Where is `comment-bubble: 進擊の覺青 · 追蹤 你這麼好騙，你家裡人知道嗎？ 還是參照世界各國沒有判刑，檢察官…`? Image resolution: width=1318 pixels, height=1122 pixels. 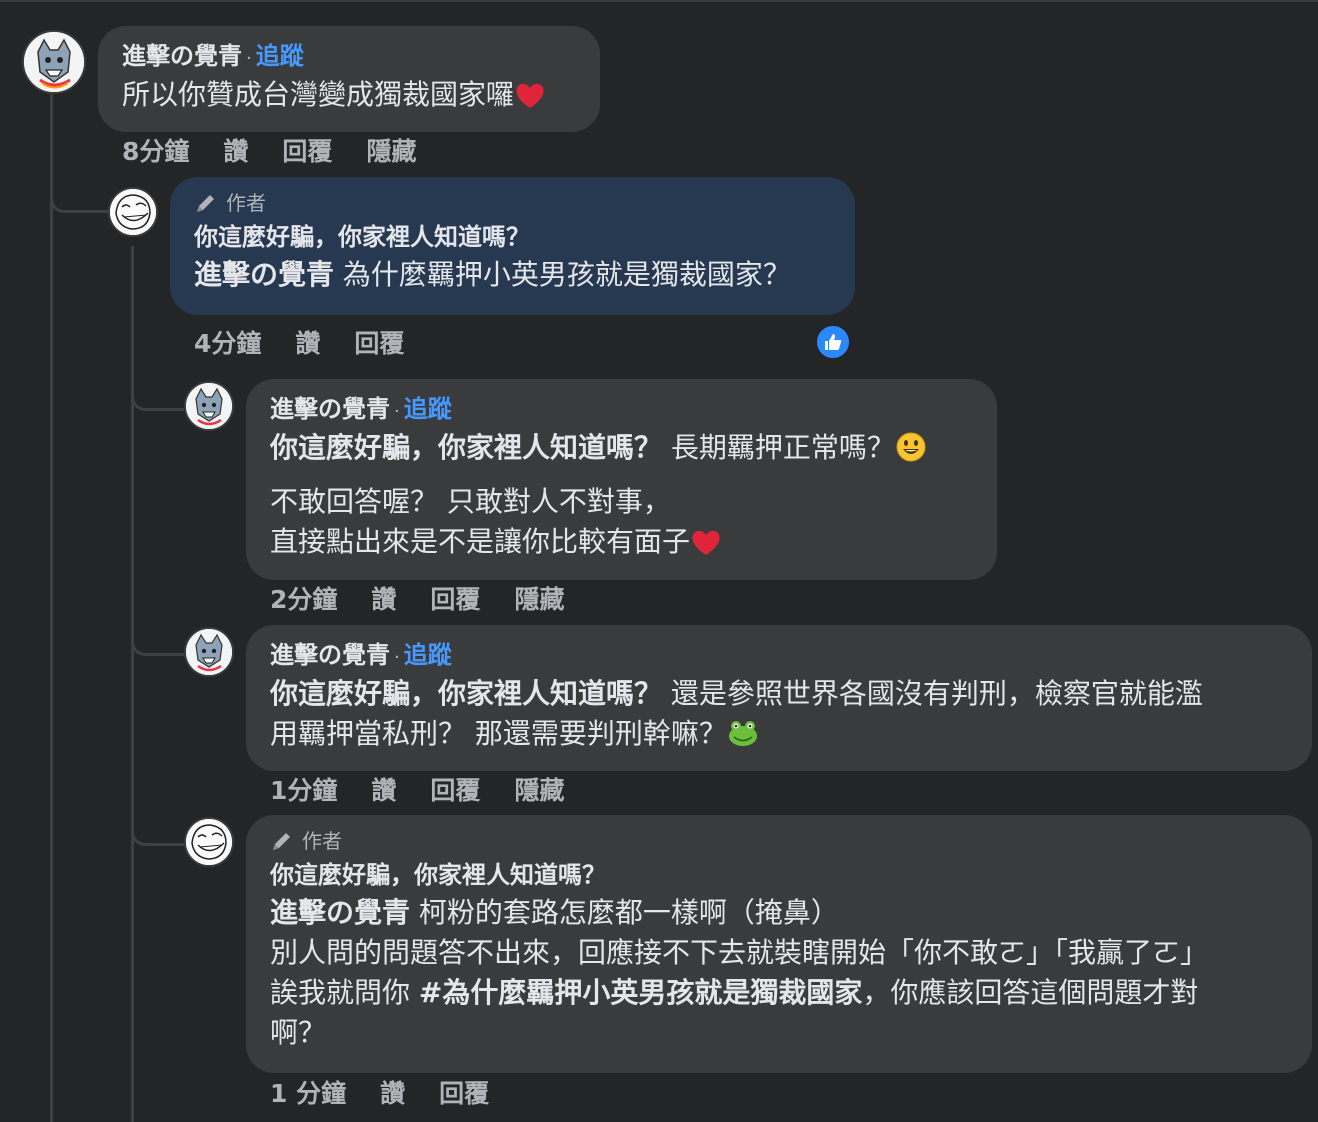
comment-bubble: 進擊の覺青 · 追蹤 你這麼好騙，你家裡人知道嗎？ 還是參照世界各國沒有判刑，檢察官… is located at coordinates (779, 698).